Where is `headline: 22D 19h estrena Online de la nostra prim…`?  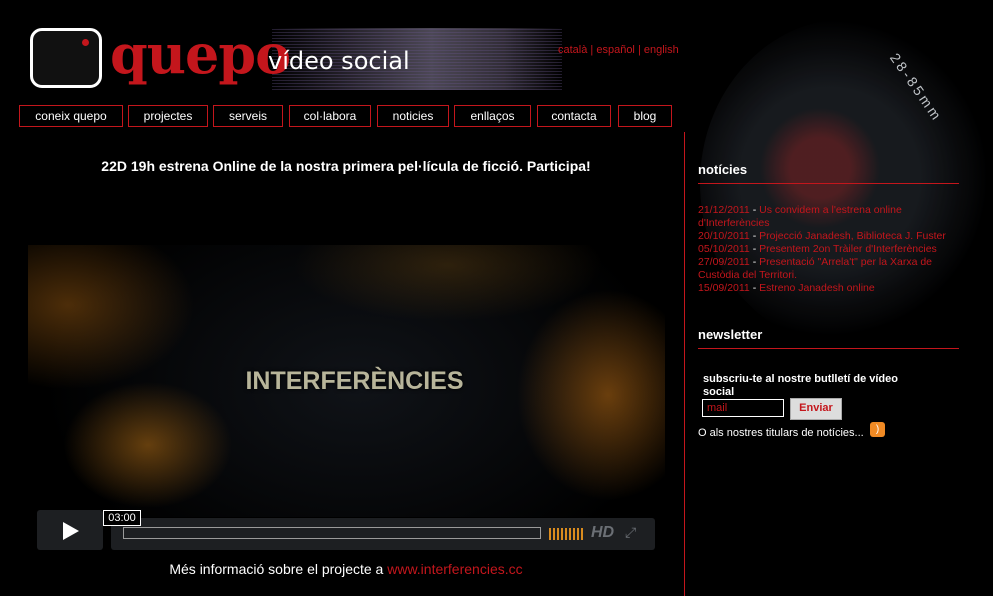 headline: 22D 19h estrena Online de la nostra prim… is located at coordinates (346, 166).